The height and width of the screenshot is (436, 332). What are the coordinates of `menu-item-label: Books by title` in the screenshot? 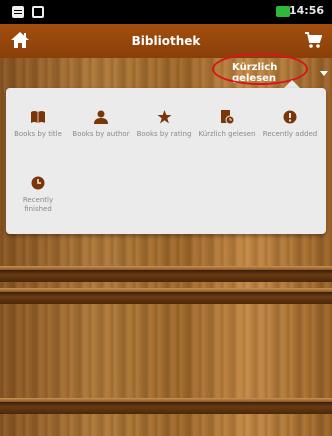 It's located at (38, 134).